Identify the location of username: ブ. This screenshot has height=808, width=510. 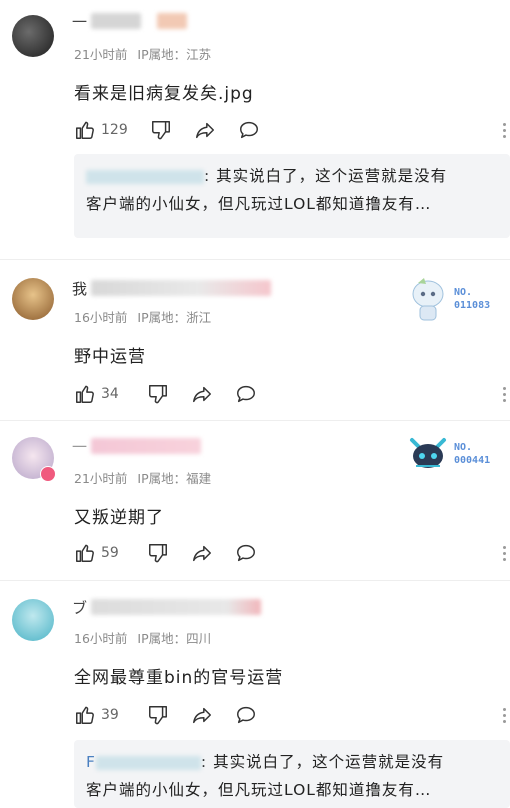
(167, 607).